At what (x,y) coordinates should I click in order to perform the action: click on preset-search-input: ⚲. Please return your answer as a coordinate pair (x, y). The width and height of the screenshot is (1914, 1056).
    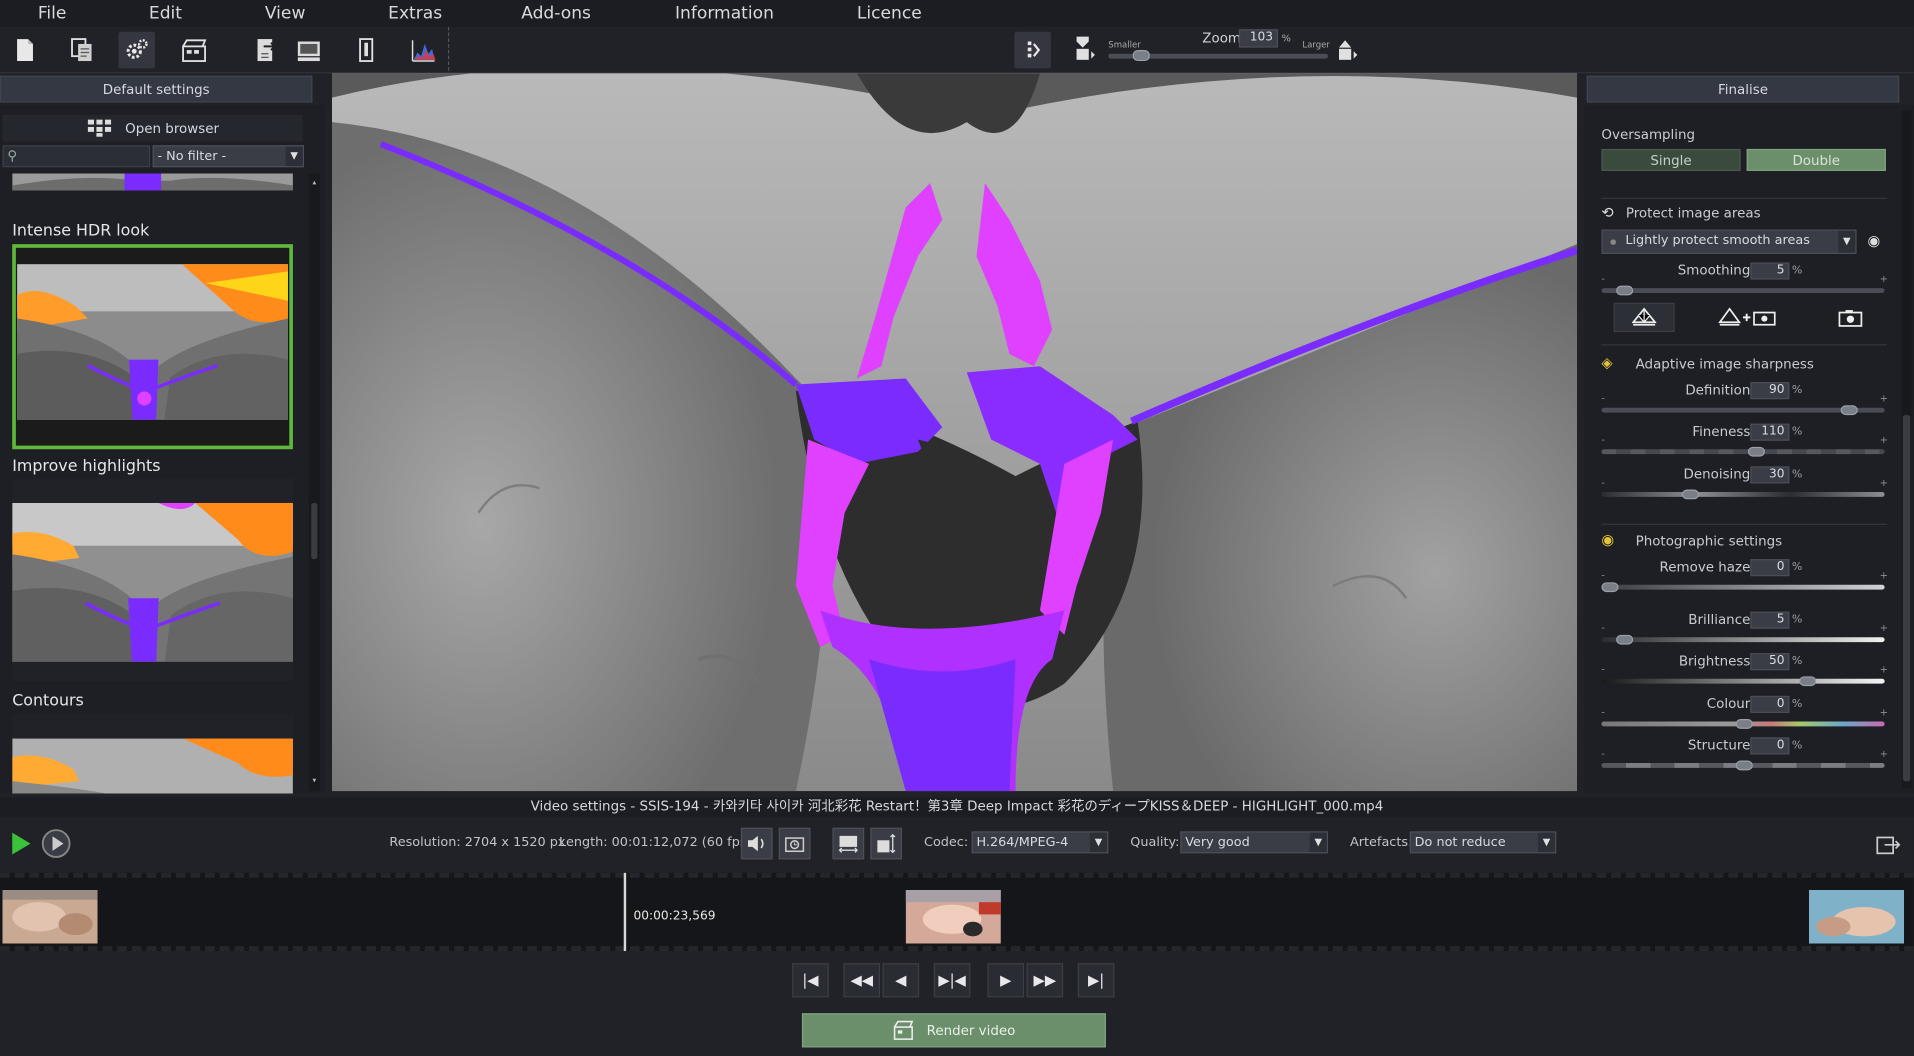
    Looking at the image, I should click on (76, 156).